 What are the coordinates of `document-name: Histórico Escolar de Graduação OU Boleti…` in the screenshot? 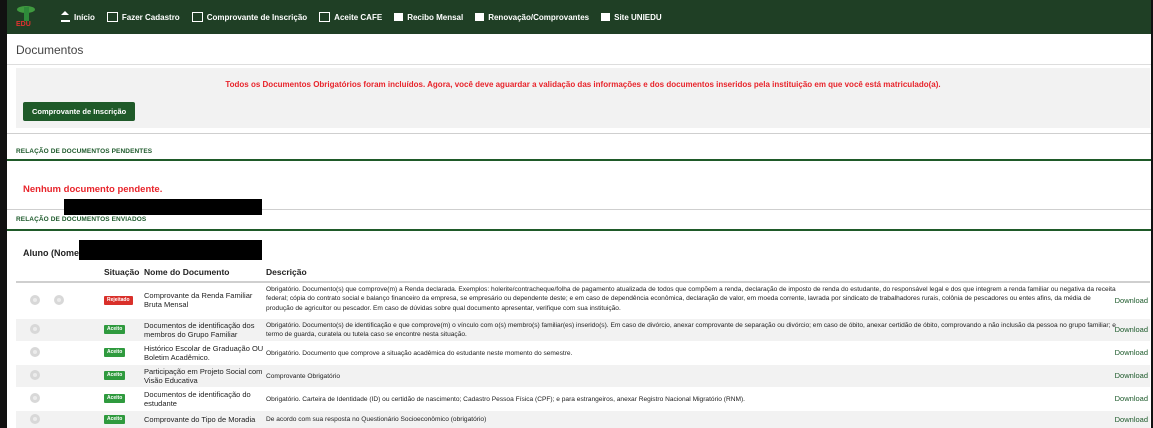 It's located at (204, 353).